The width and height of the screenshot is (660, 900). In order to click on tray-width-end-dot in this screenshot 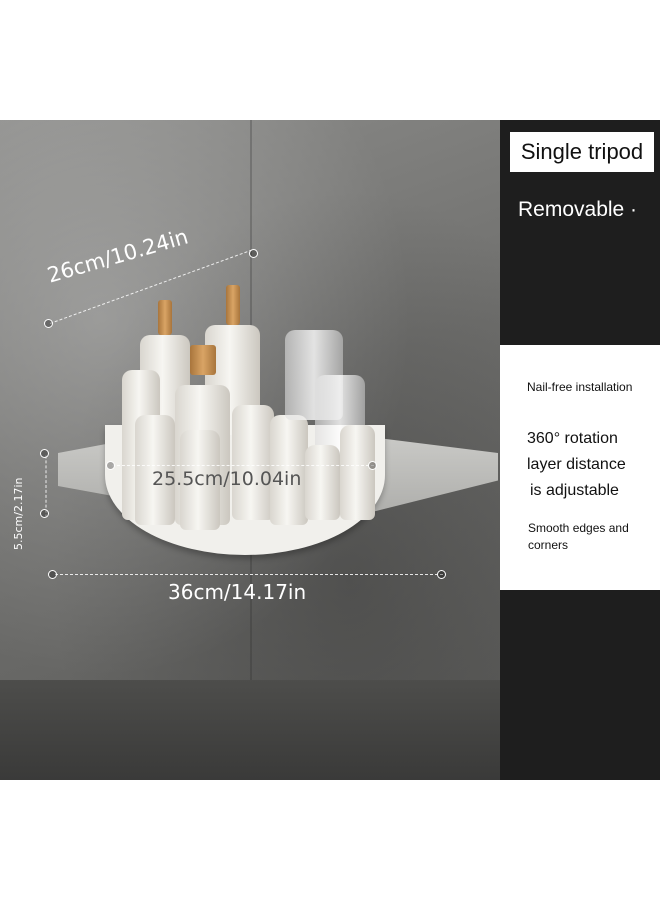, I will do `click(372, 465)`.